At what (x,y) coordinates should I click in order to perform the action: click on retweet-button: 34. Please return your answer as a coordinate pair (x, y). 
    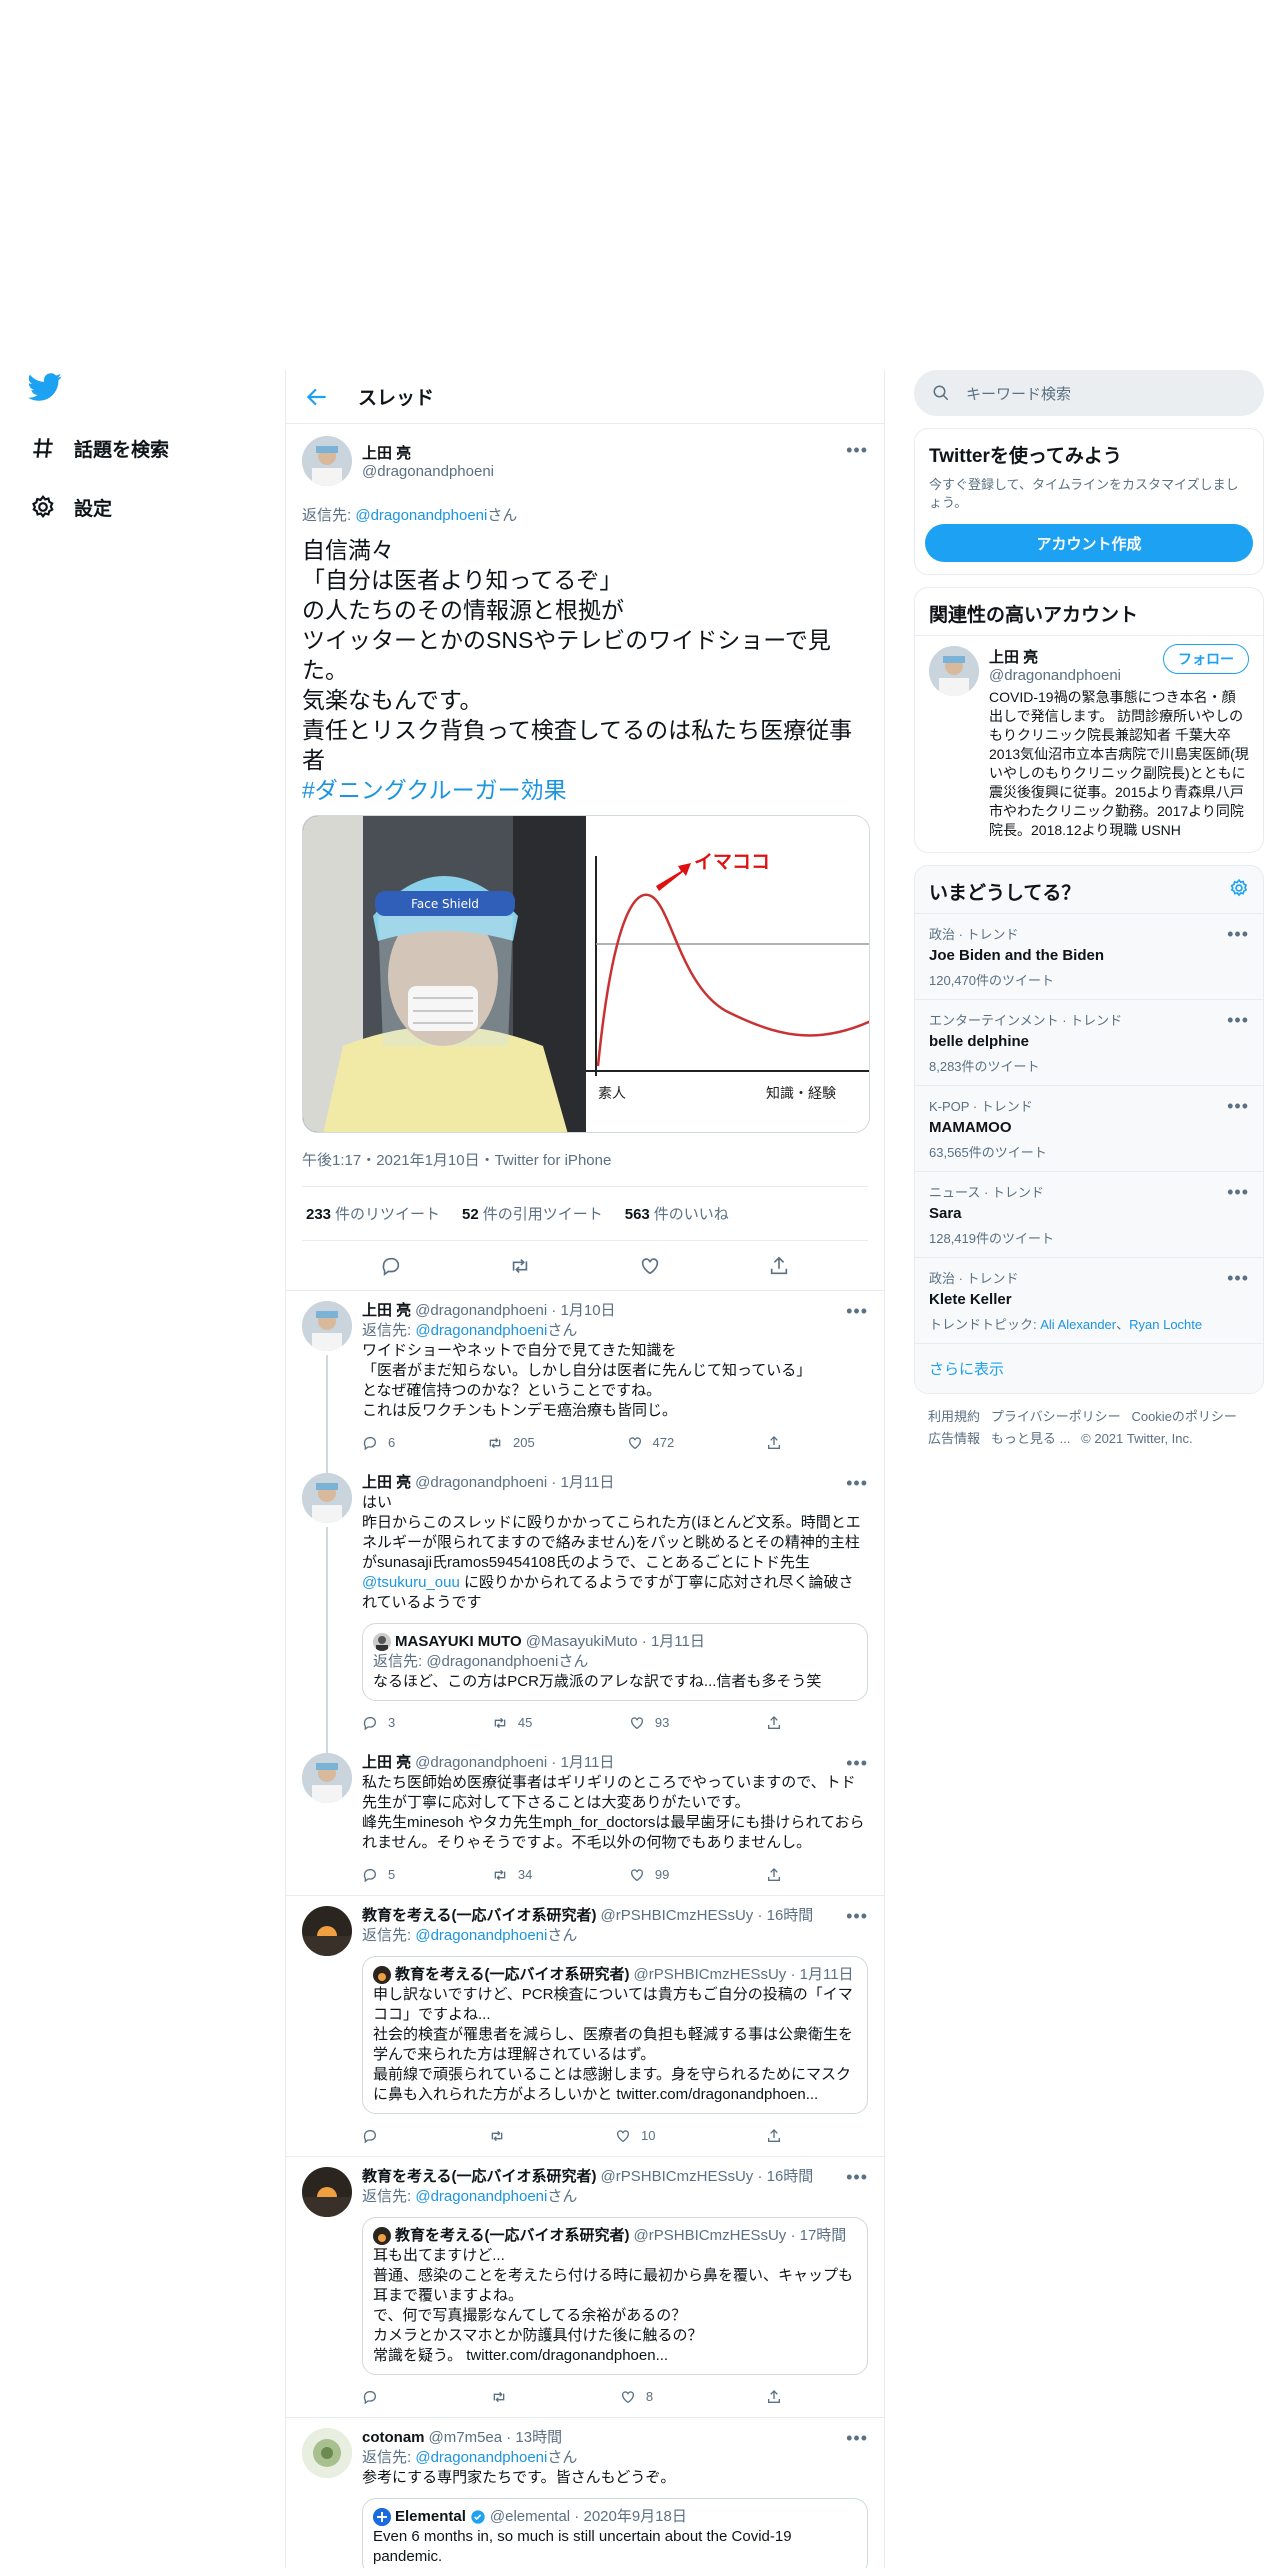
    Looking at the image, I should click on (512, 1875).